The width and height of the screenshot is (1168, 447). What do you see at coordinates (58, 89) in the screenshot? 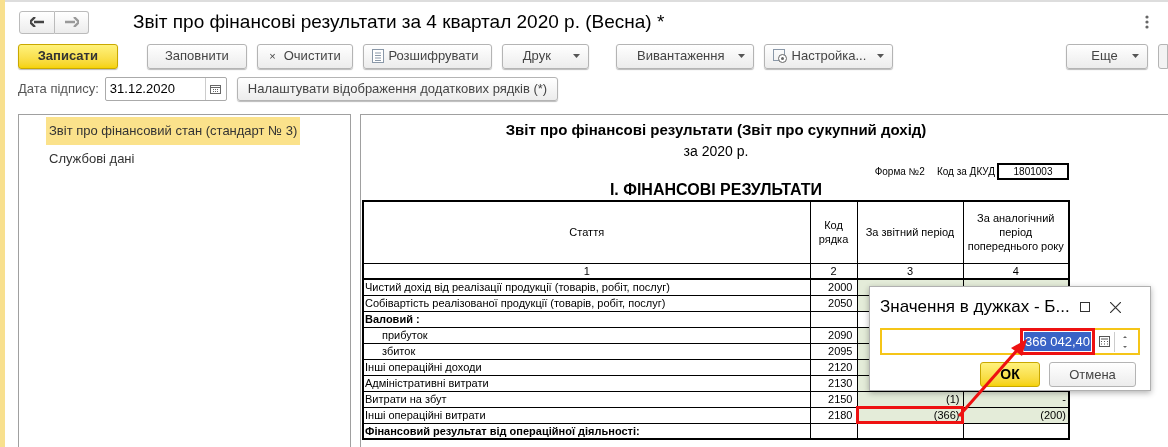
I see `signature-date-label: Дата підпису:` at bounding box center [58, 89].